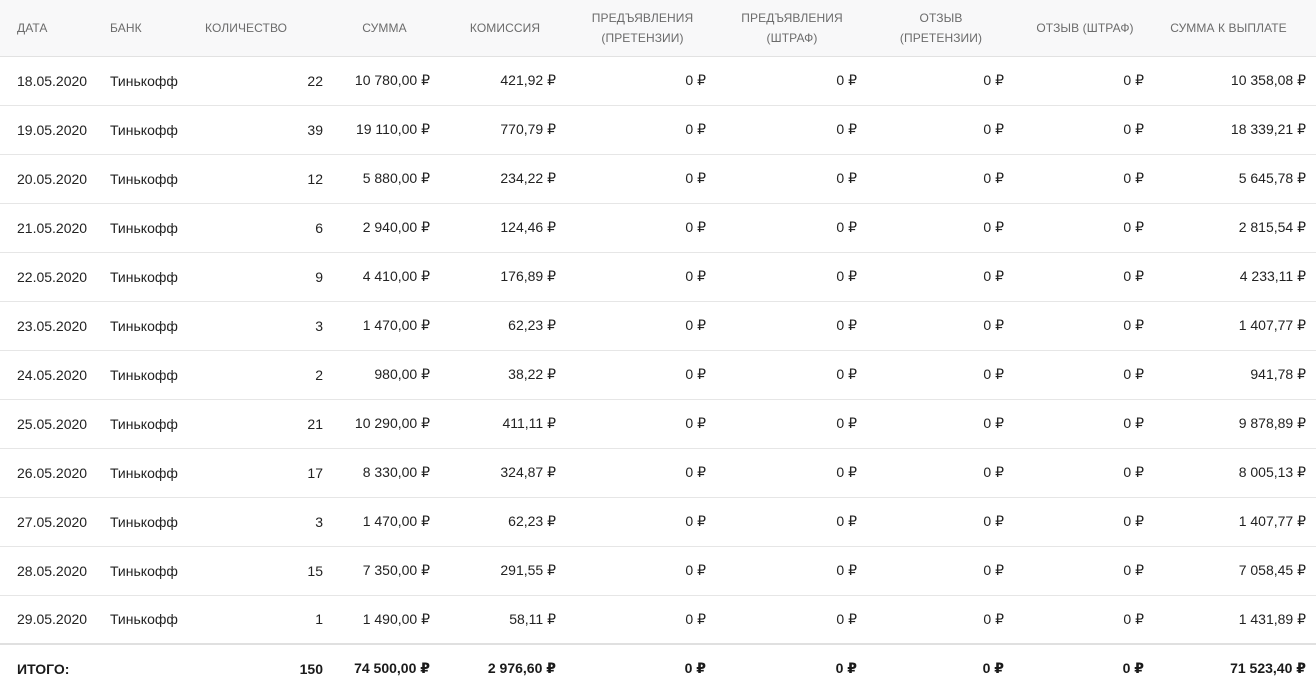  What do you see at coordinates (396, 325) in the screenshot?
I see `cell-sum: 1 470,00 ₽` at bounding box center [396, 325].